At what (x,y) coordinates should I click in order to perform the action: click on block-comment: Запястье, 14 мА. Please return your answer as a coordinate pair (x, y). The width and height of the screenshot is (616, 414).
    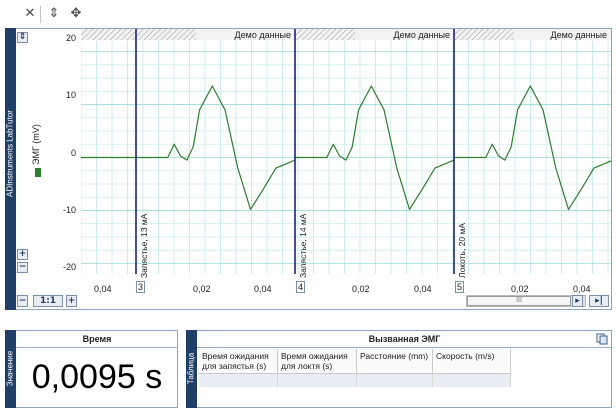
    Looking at the image, I should click on (303, 245).